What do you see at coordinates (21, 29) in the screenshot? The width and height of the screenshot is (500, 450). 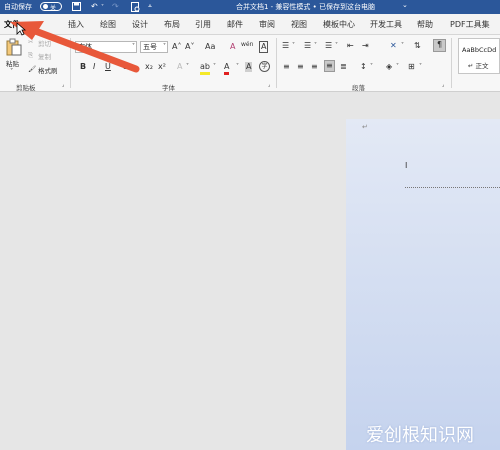 I see `mouse-pointer-icon` at bounding box center [21, 29].